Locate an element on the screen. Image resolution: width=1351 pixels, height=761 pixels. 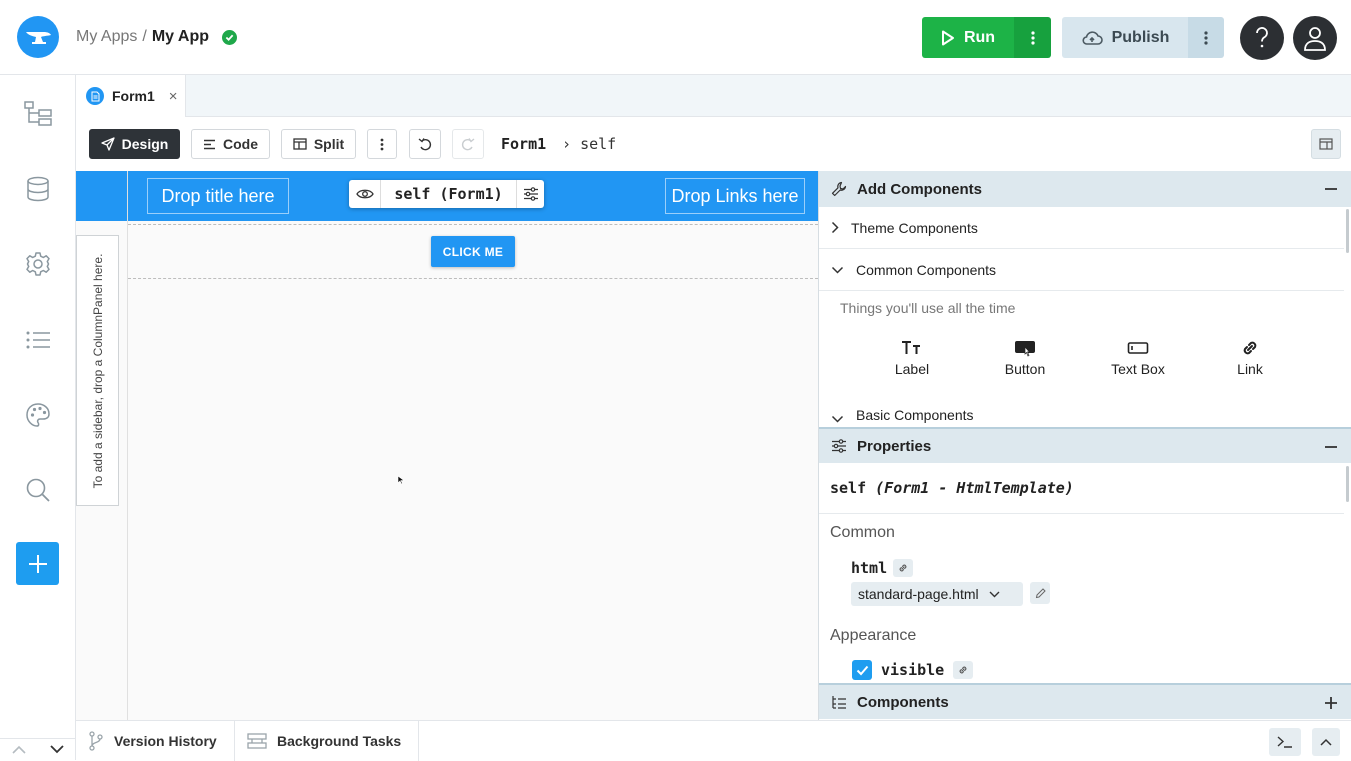
code-view-button: Code is located at coordinates (230, 144).